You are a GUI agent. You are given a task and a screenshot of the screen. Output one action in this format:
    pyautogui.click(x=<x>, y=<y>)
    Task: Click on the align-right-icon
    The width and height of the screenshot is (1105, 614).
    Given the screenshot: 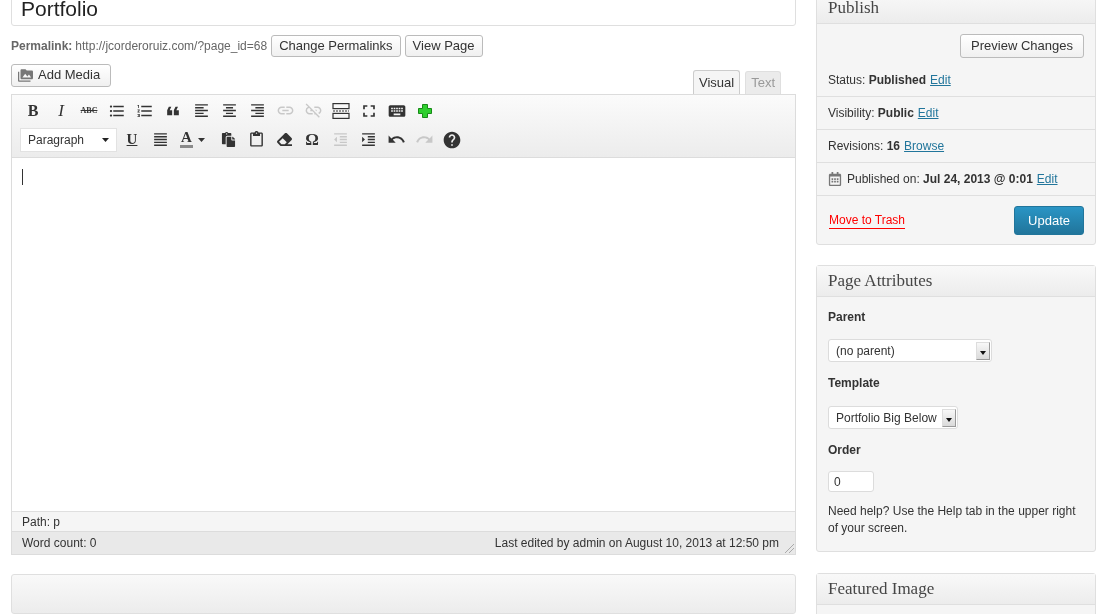 What is the action you would take?
    pyautogui.click(x=257, y=110)
    